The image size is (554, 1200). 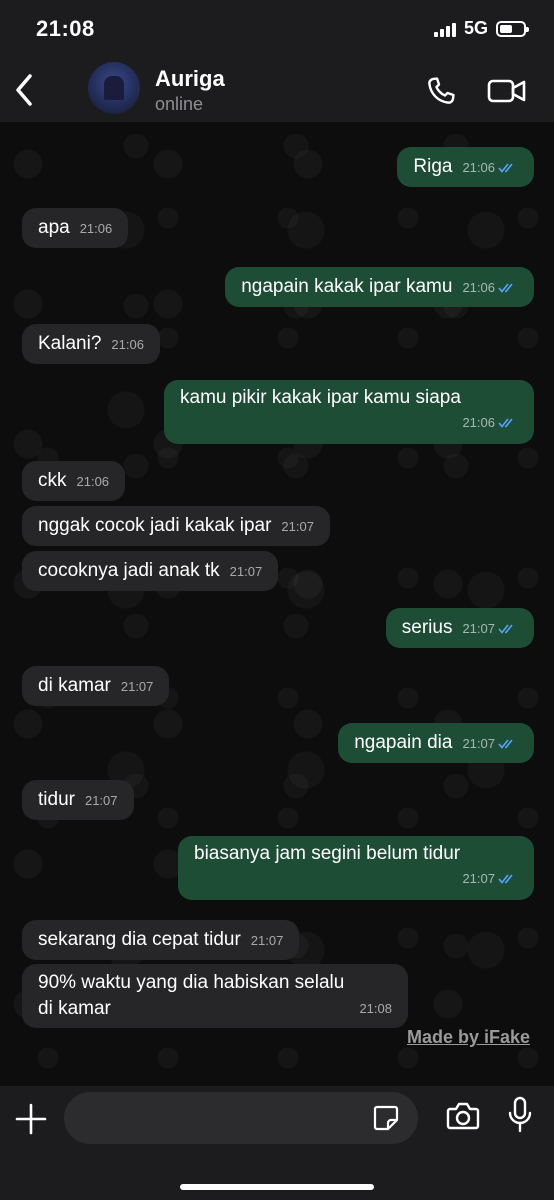 I want to click on message-bubble-in: apa 21:06, so click(x=75, y=228).